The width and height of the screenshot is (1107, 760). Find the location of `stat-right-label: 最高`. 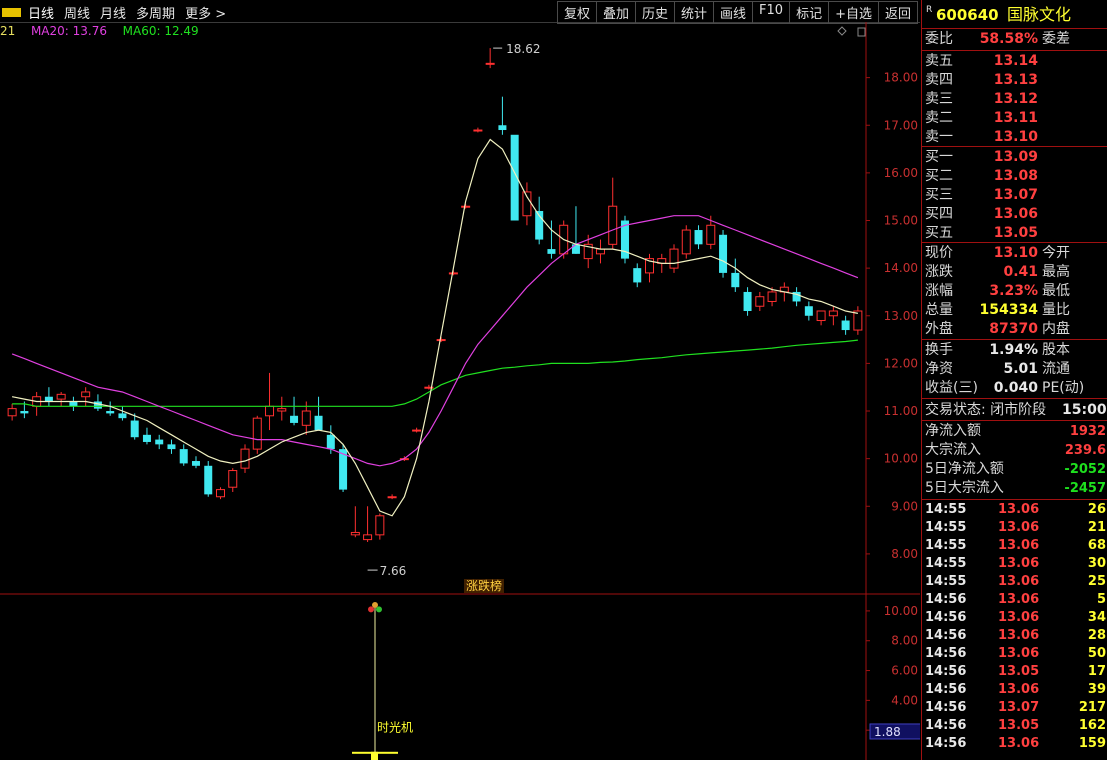

stat-right-label: 最高 is located at coordinates (1056, 272).